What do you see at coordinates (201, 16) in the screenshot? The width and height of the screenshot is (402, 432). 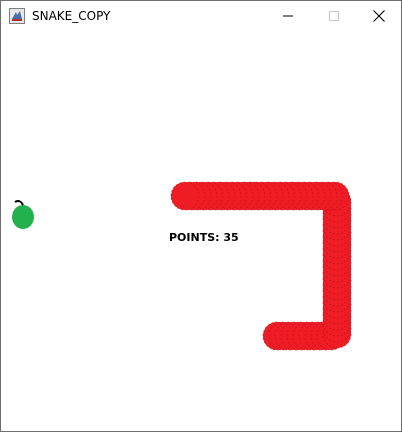 I see `title-bar: SNAKE_COPY` at bounding box center [201, 16].